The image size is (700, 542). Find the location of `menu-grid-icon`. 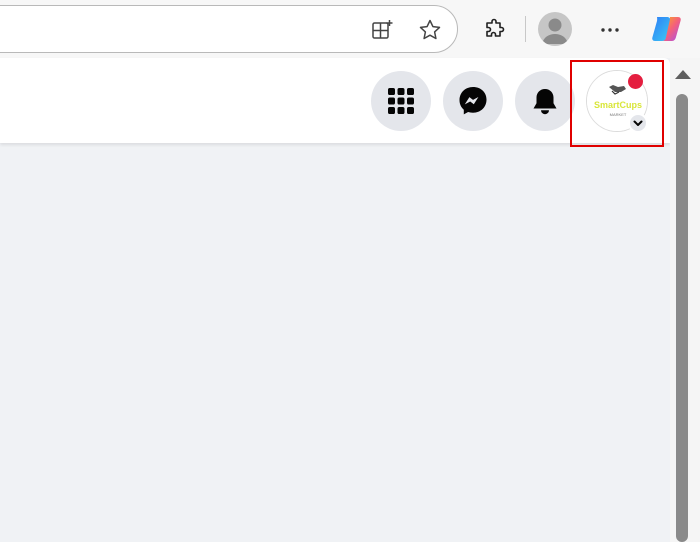

menu-grid-icon is located at coordinates (401, 101).